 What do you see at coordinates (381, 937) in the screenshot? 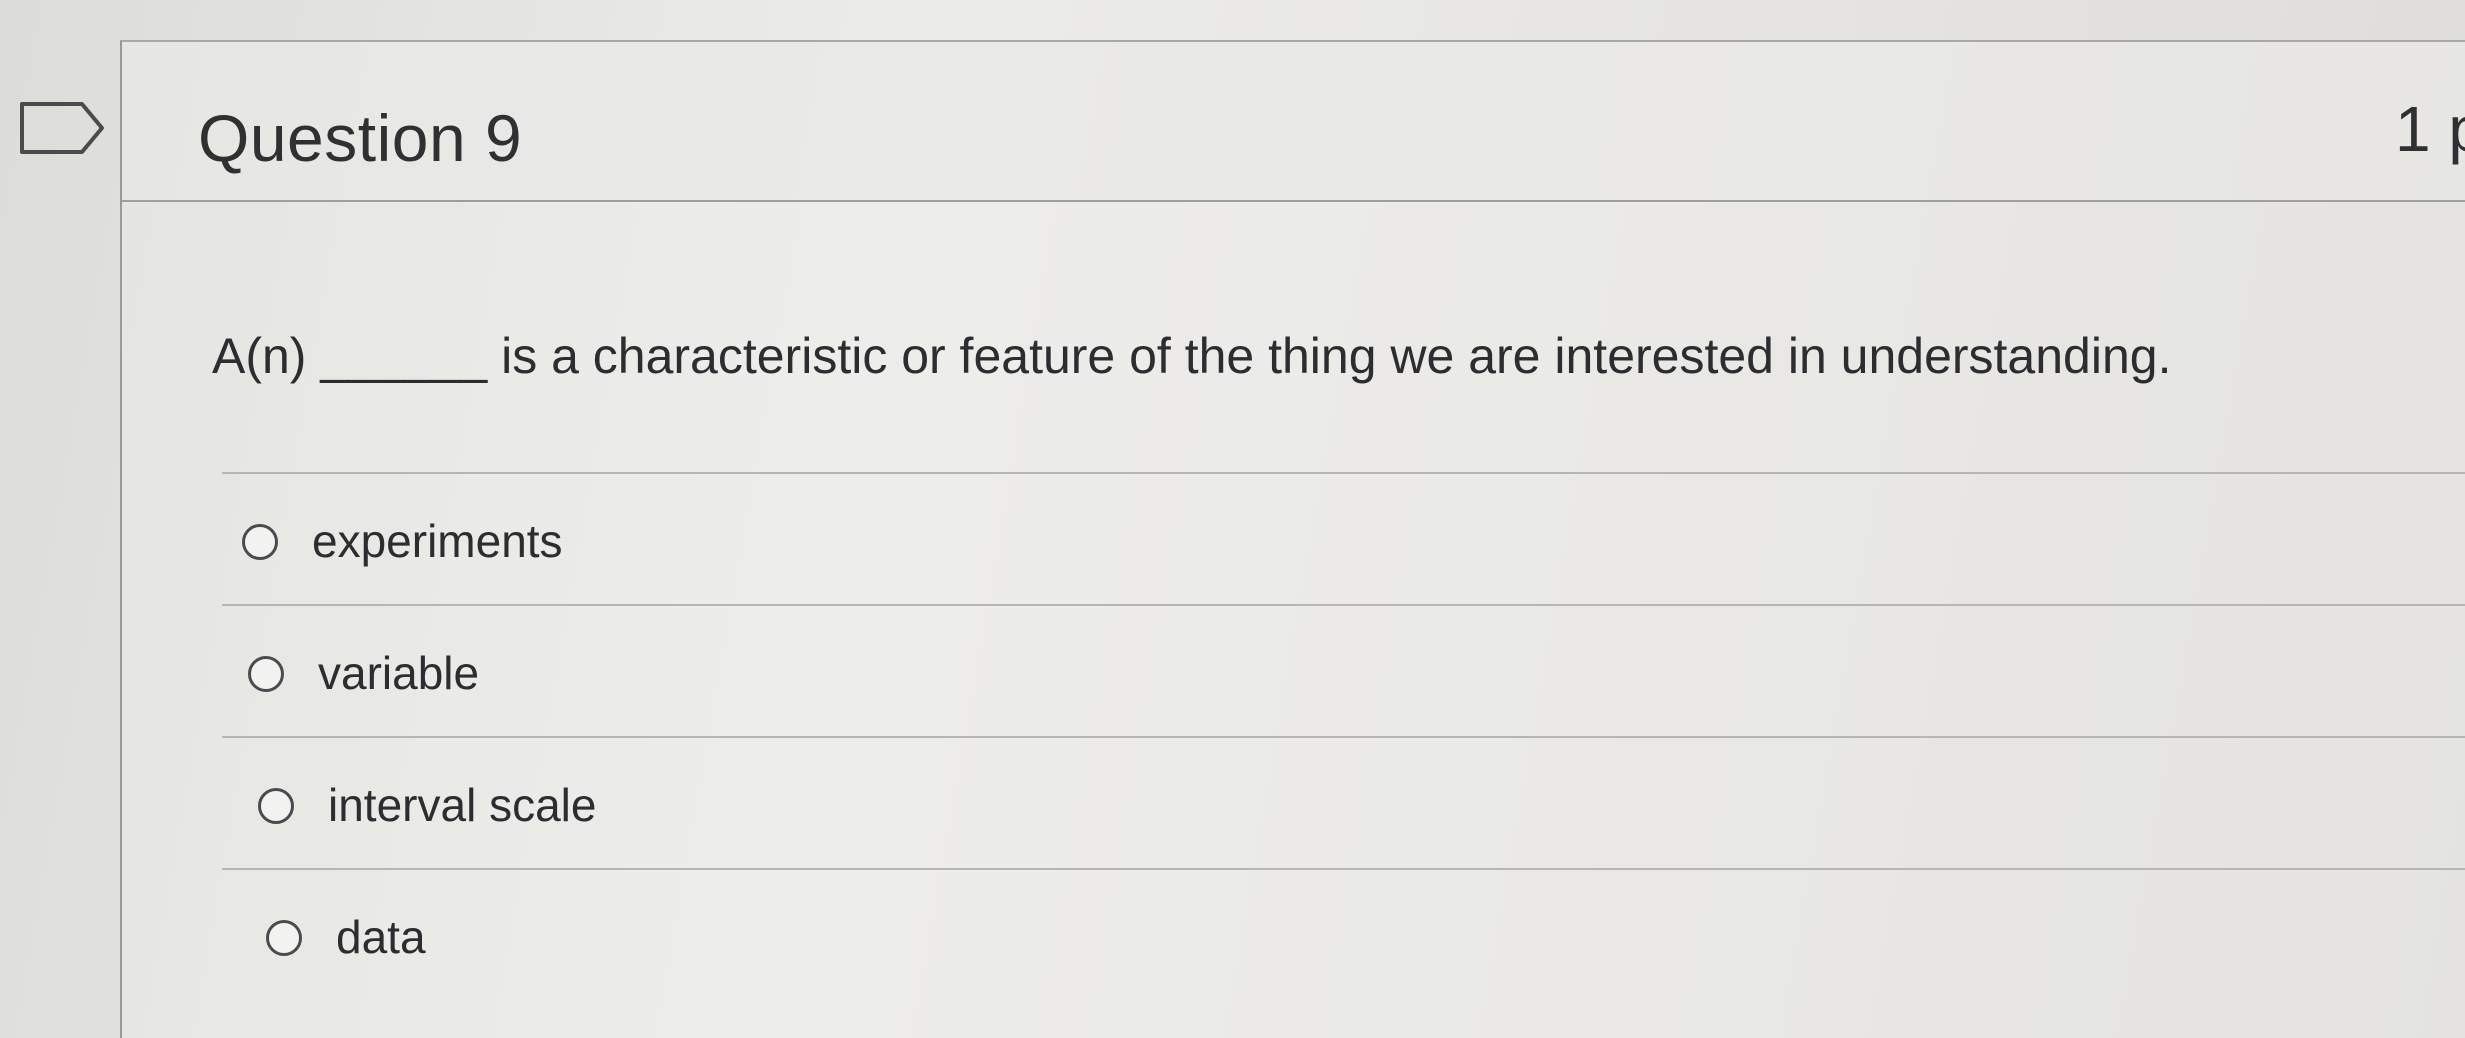
I see `answer-label: data` at bounding box center [381, 937].